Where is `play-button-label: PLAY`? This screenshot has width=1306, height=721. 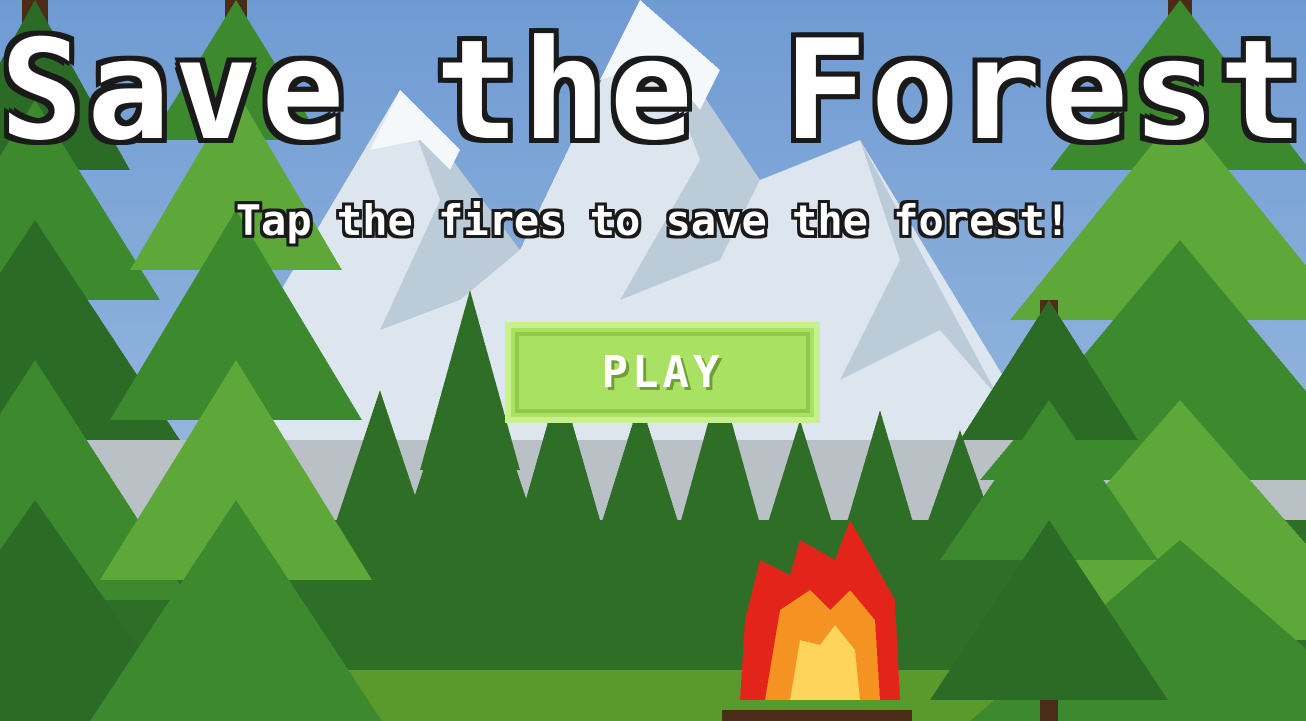
play-button-label: PLAY is located at coordinates (662, 372).